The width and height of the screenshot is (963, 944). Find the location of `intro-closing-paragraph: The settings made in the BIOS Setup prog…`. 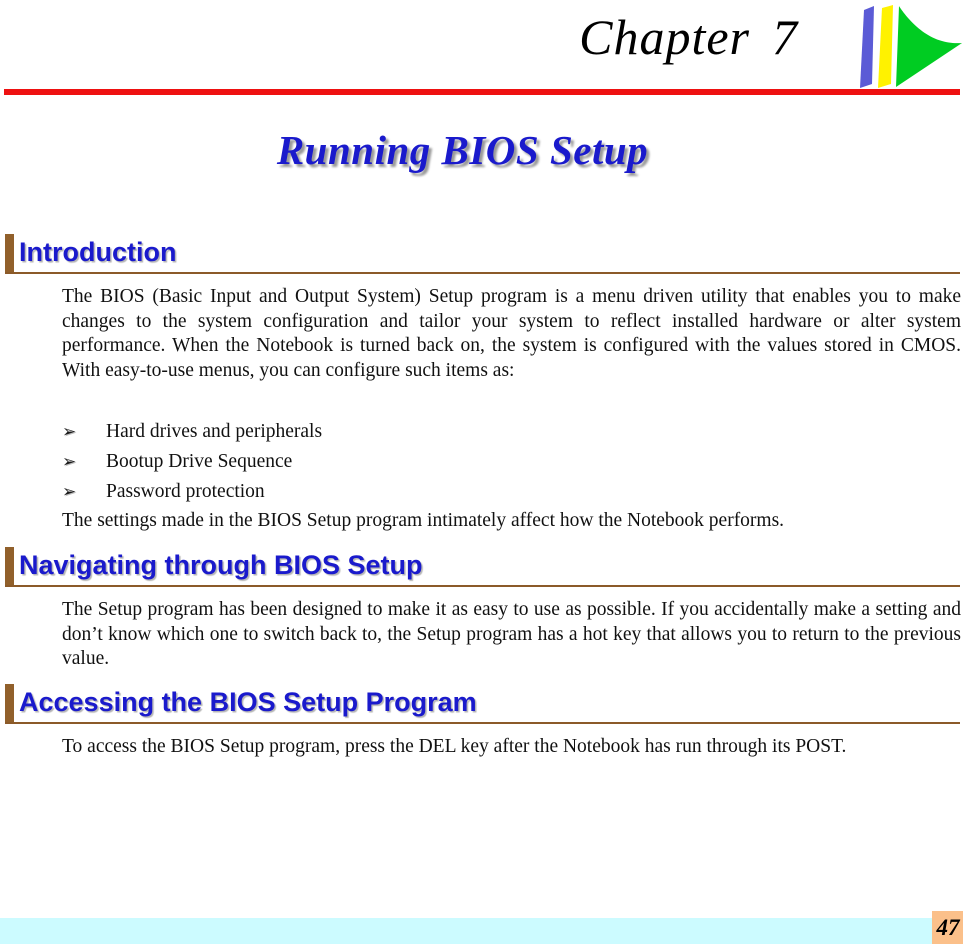

intro-closing-paragraph: The settings made in the BIOS Setup prog… is located at coordinates (423, 520).